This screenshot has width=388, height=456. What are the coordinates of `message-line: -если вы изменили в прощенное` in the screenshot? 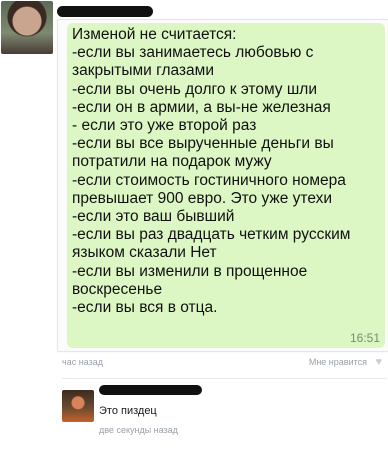 It's located at (190, 271).